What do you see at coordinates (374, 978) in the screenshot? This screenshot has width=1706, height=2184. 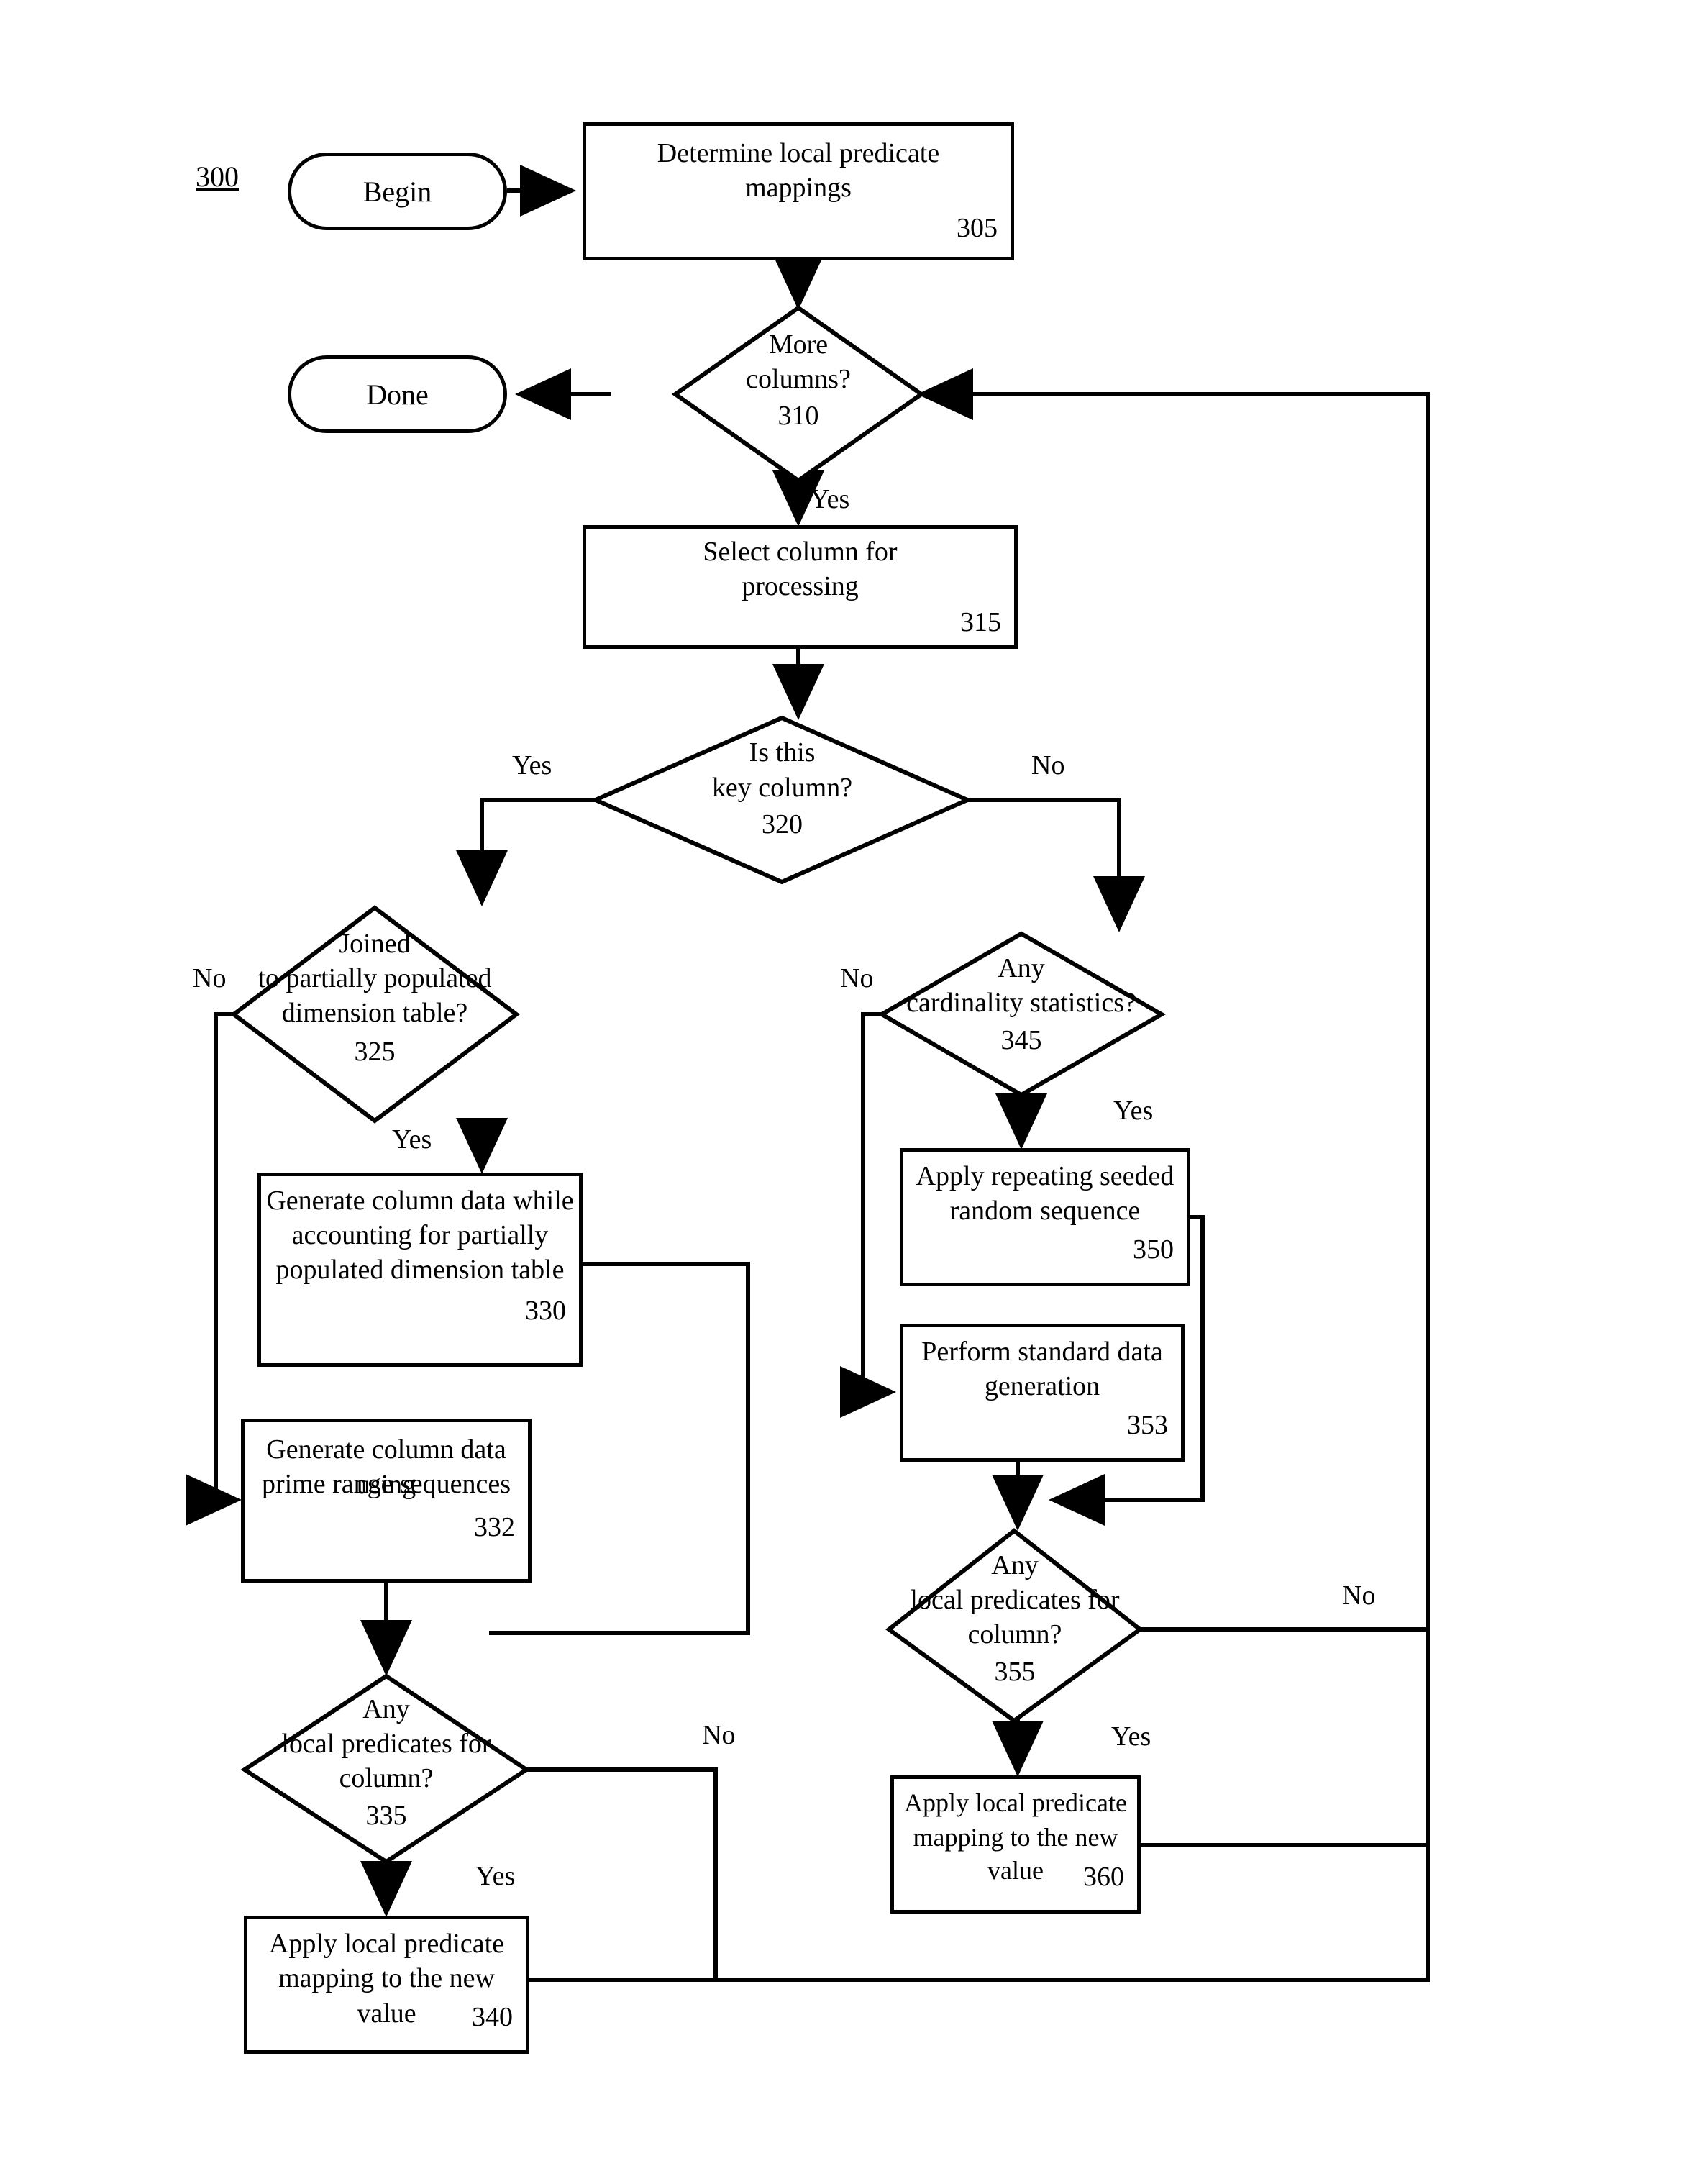 I see `node-325-line2: to partially populated` at bounding box center [374, 978].